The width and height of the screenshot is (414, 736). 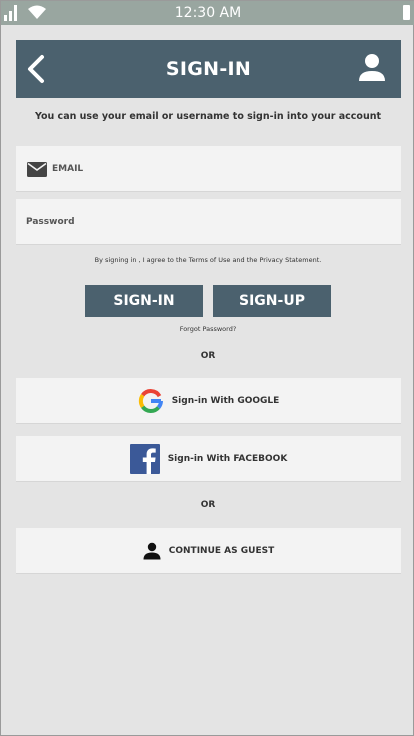 I want to click on facebook-logo-icon, so click(x=144, y=458).